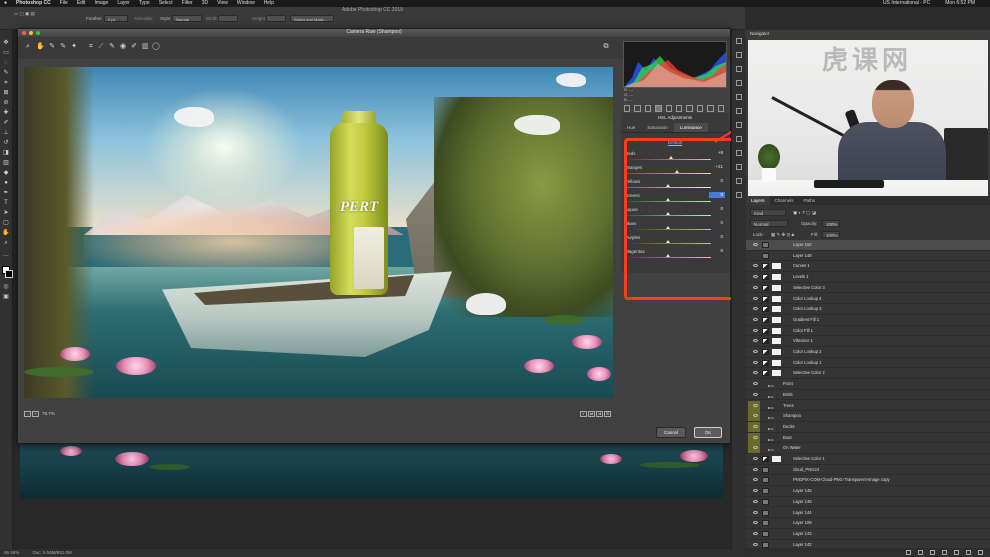  Describe the element at coordinates (739, 69) in the screenshot. I see `properties-icon` at that location.